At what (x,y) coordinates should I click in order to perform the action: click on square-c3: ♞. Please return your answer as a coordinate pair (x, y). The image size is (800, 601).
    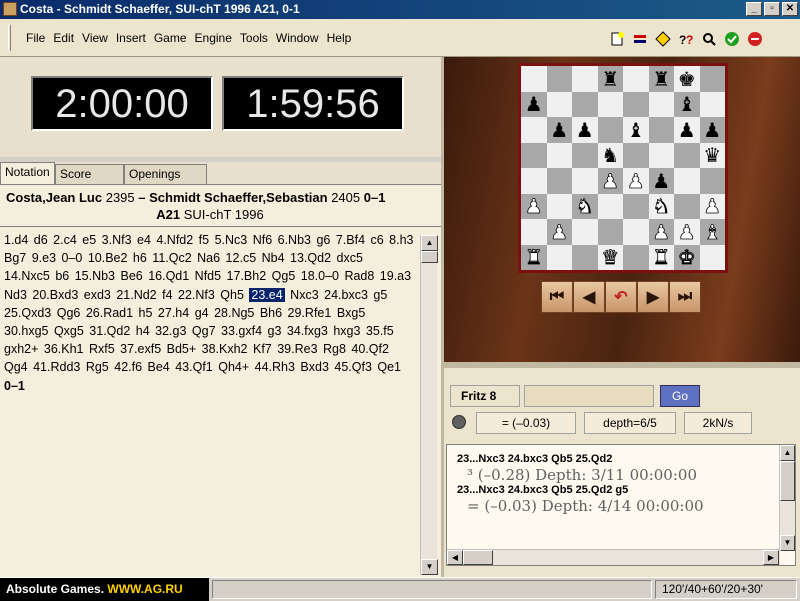
    Looking at the image, I should click on (585, 206).